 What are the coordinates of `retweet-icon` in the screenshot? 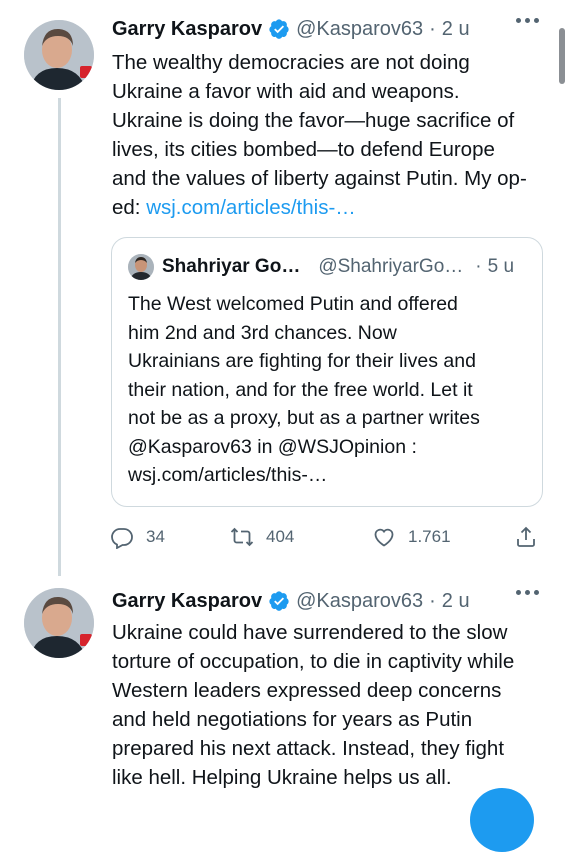 It's located at (242, 537).